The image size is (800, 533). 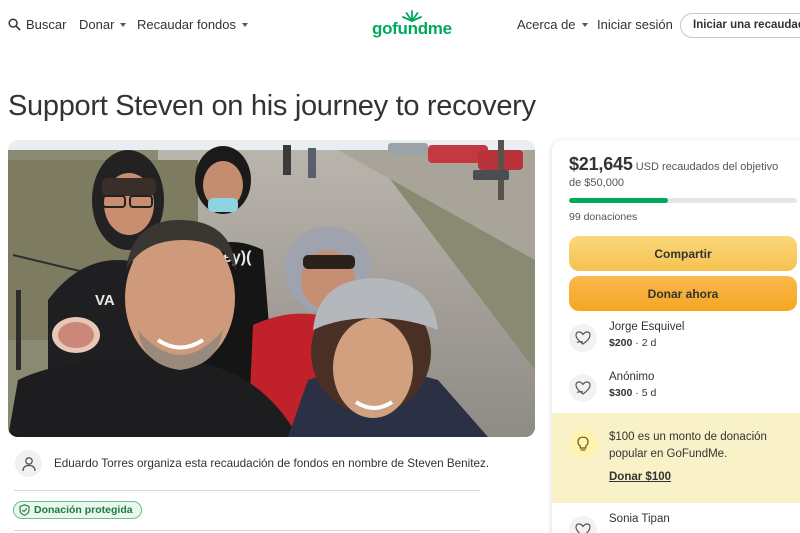 I want to click on donation-item: Jorge Esquivel $200 · 2 d, so click(x=684, y=338).